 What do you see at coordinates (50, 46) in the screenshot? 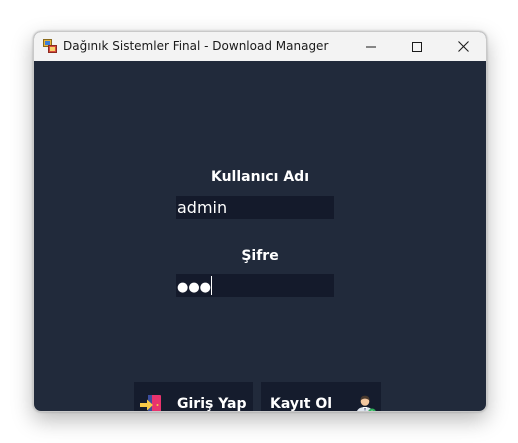
I see `app-icon` at bounding box center [50, 46].